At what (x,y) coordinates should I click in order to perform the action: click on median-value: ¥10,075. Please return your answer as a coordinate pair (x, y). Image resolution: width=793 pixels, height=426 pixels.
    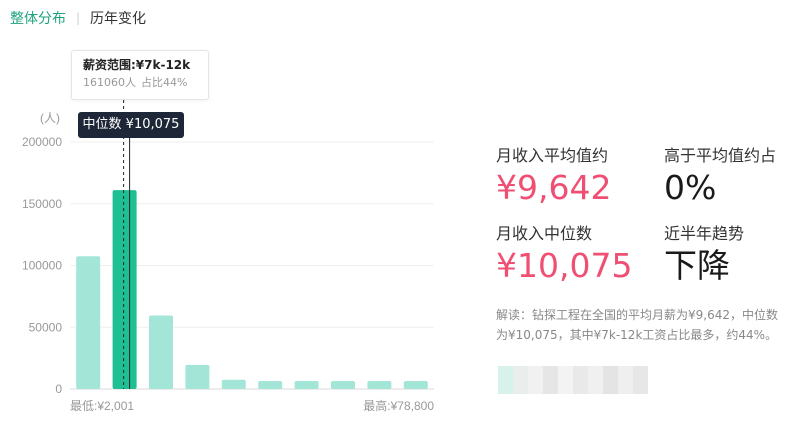
    Looking at the image, I should click on (564, 265).